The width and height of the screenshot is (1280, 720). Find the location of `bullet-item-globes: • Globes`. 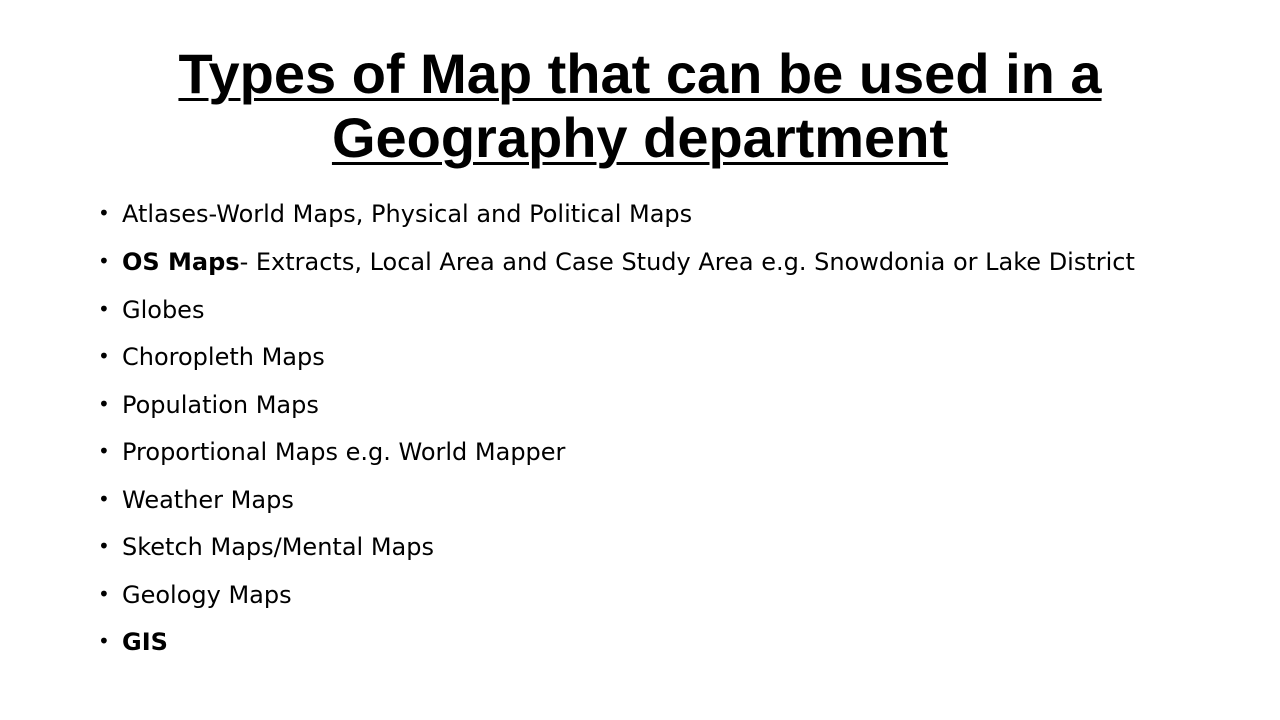

bullet-item-globes: • Globes is located at coordinates (638, 310).